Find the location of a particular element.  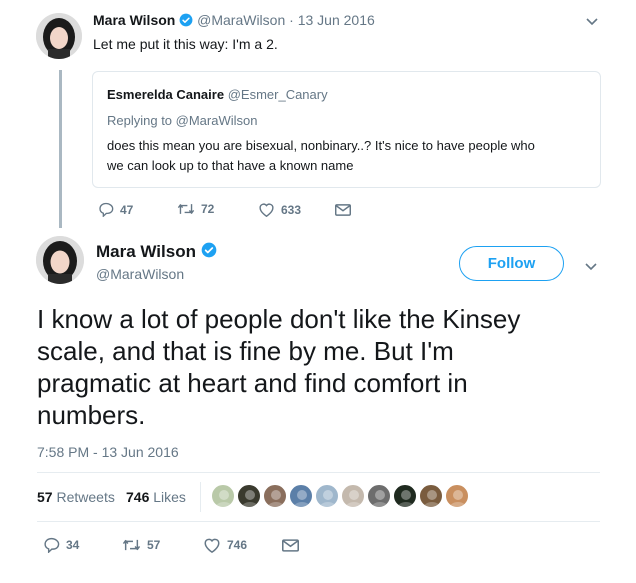

like-count: 746 is located at coordinates (237, 545).